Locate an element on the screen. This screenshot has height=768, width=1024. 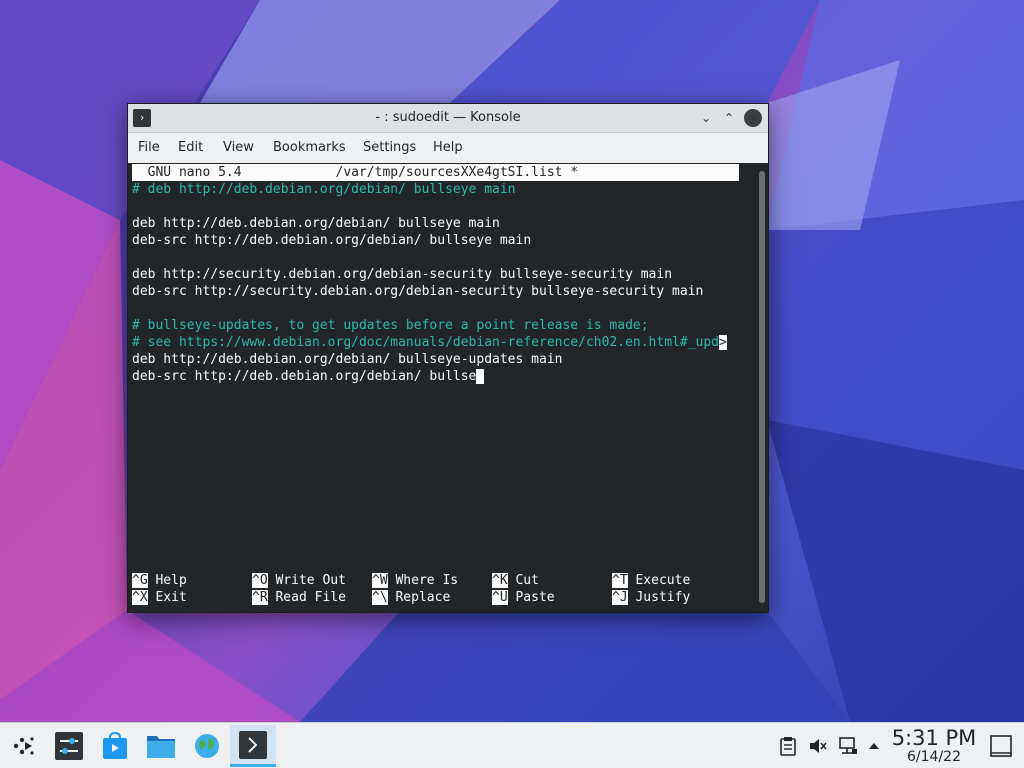
shortcut-execute: ^T Execute is located at coordinates (651, 580).